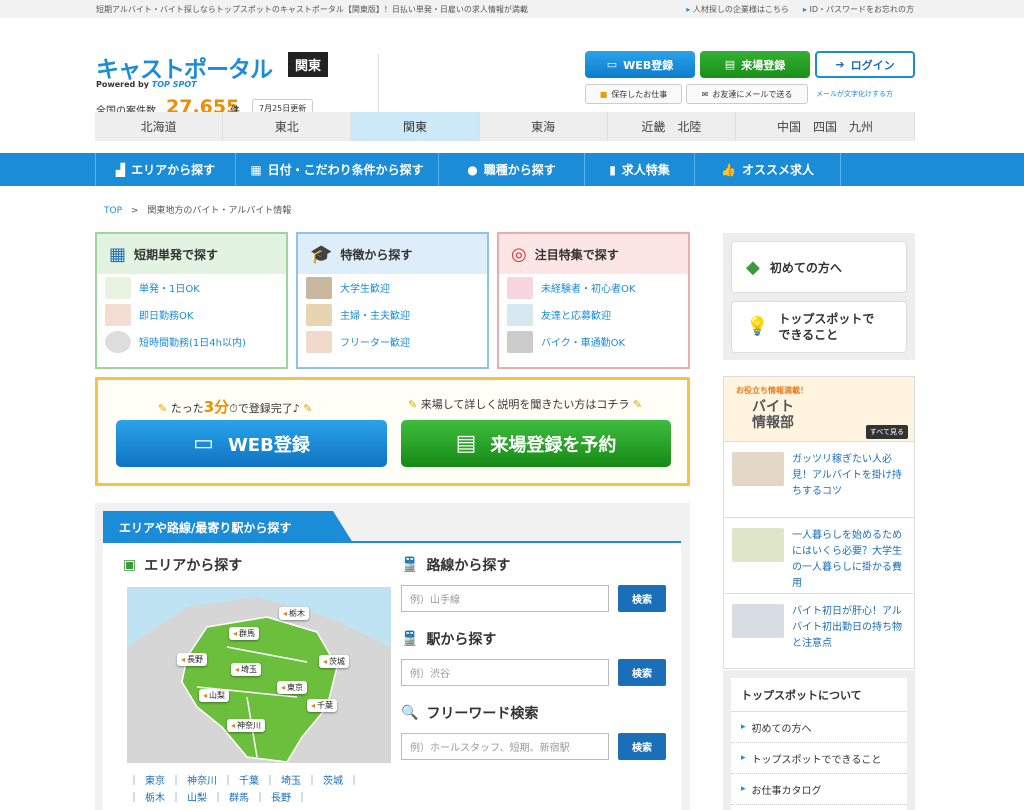 The height and width of the screenshot is (810, 1024). Describe the element at coordinates (334, 661) in the screenshot. I see `map-pin-ibaraki: 茨城` at that location.